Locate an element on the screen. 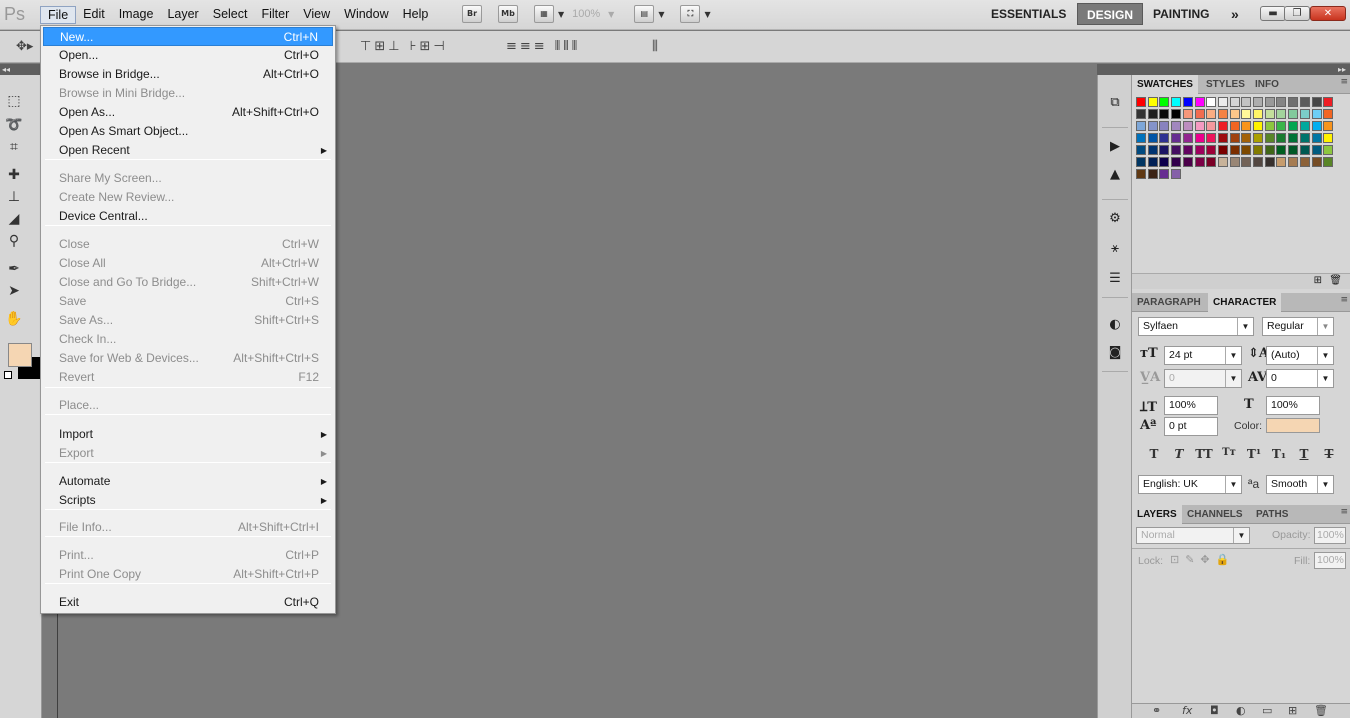 Image resolution: width=1350 pixels, height=718 pixels. launch-bridge-button: Br is located at coordinates (472, 14).